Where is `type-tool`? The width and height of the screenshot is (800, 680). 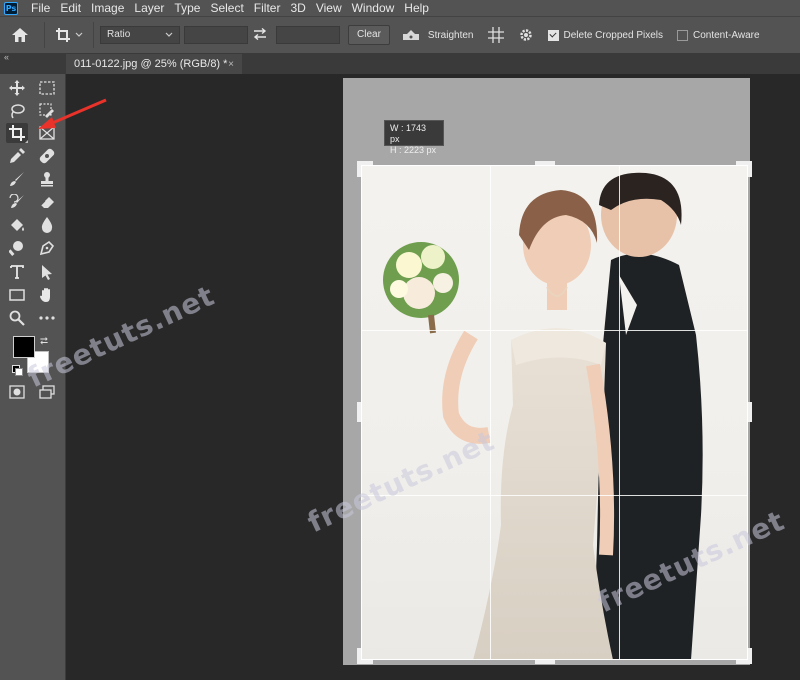 type-tool is located at coordinates (17, 272).